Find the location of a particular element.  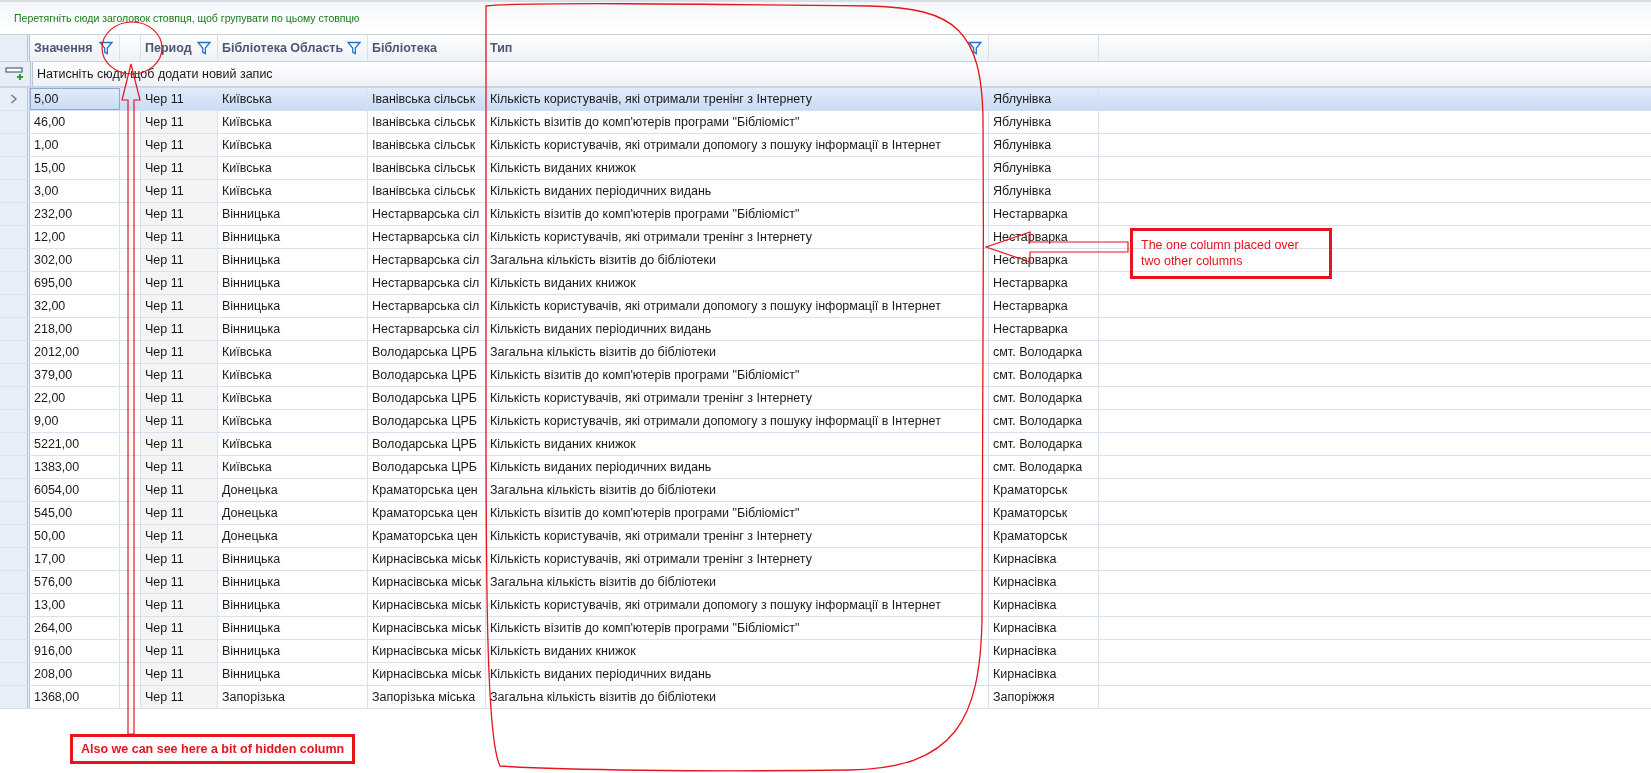

table-cell: Володарська ЦРБ is located at coordinates (425, 467).